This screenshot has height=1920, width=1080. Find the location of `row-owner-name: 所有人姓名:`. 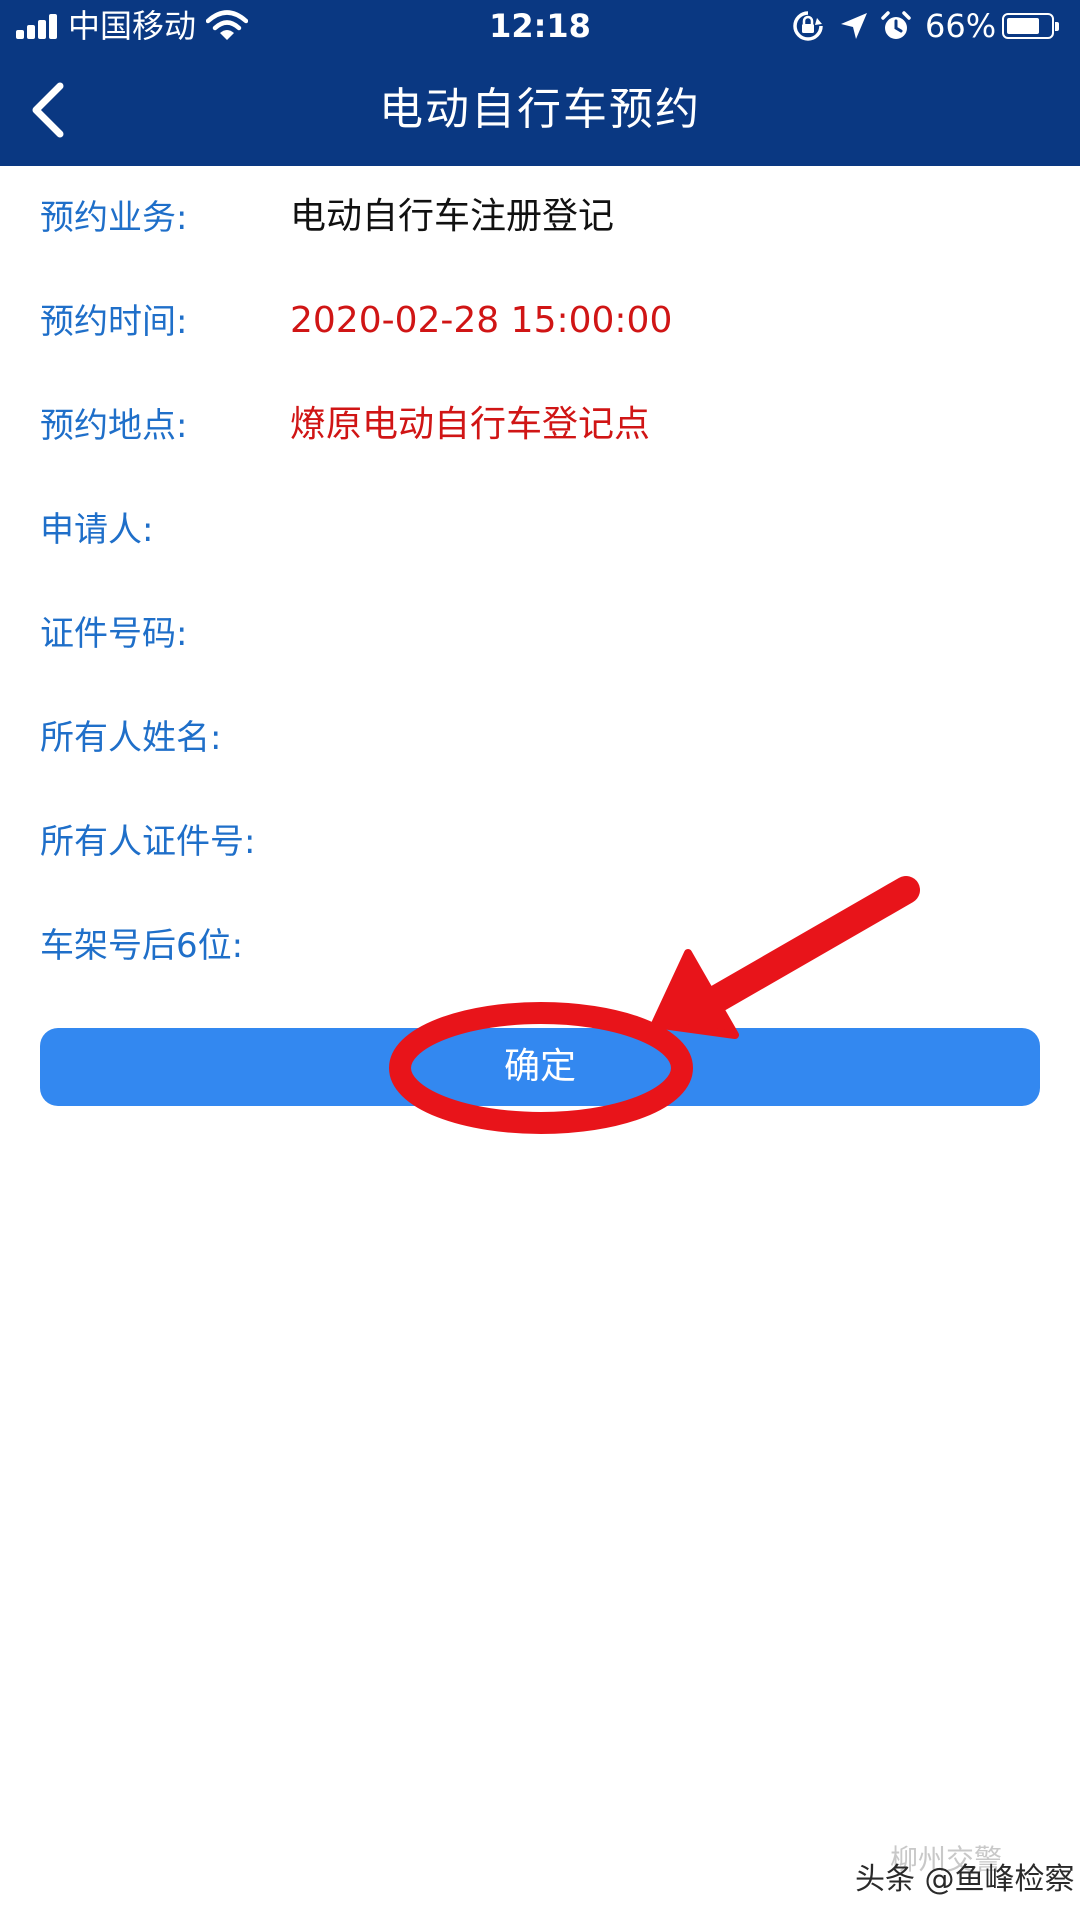

row-owner-name: 所有人姓名: is located at coordinates (540, 738).